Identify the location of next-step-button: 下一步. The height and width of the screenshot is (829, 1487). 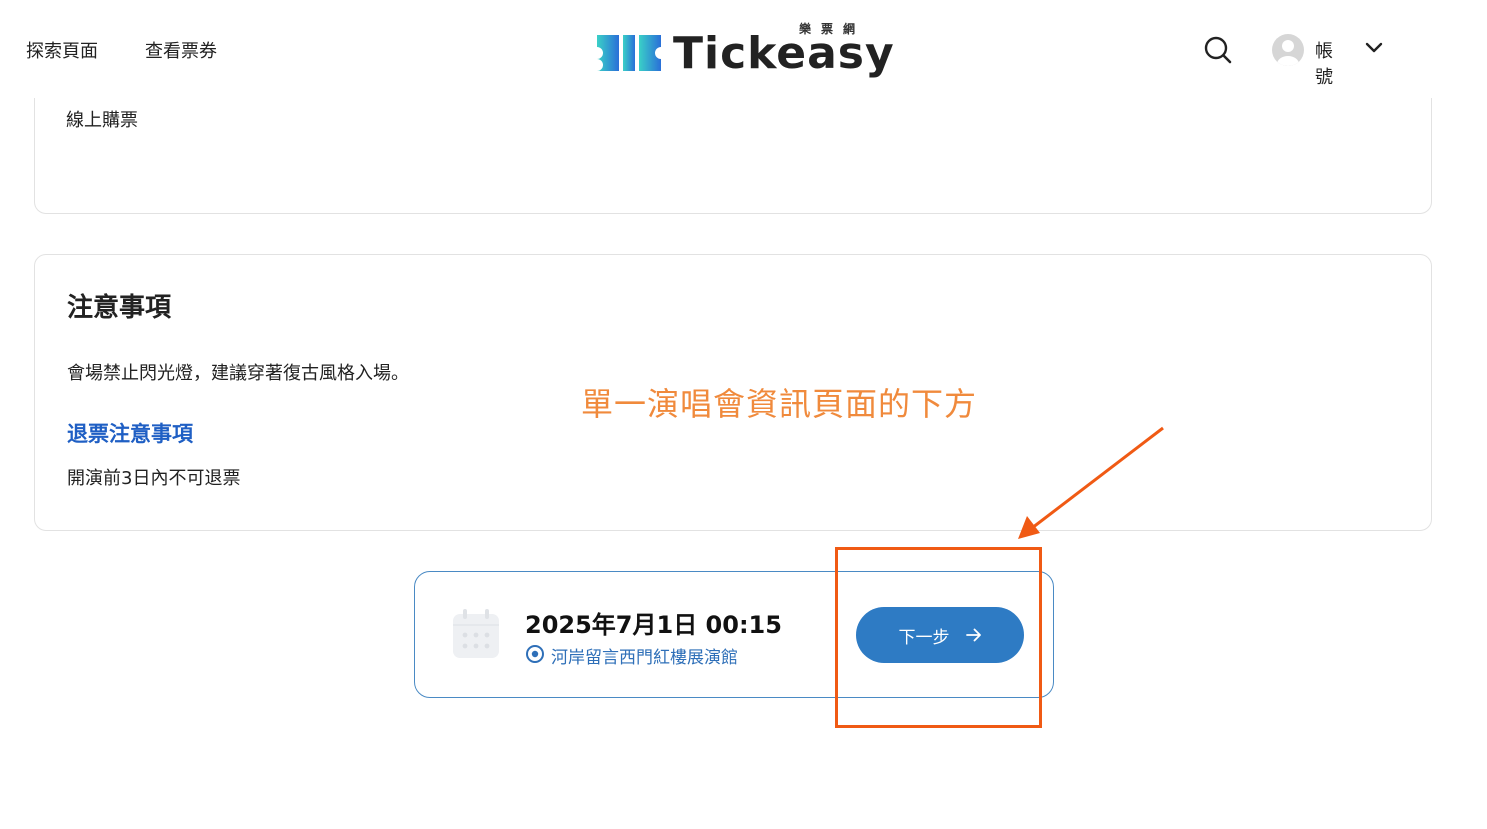
(940, 635).